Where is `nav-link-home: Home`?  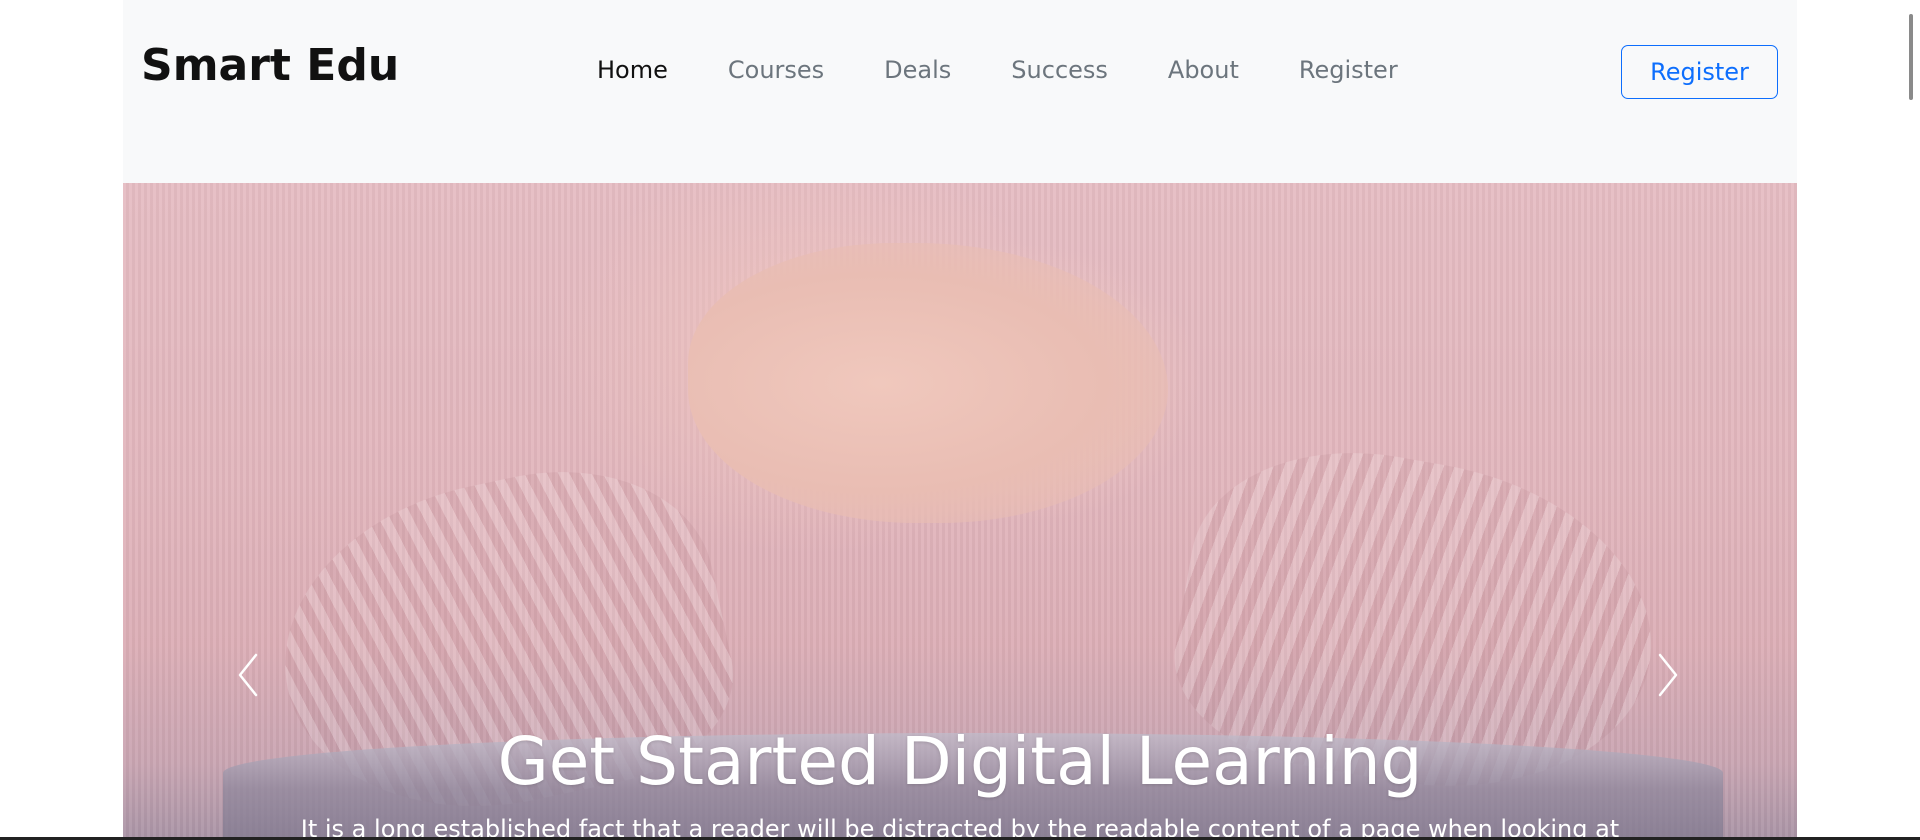 nav-link-home: Home is located at coordinates (632, 70).